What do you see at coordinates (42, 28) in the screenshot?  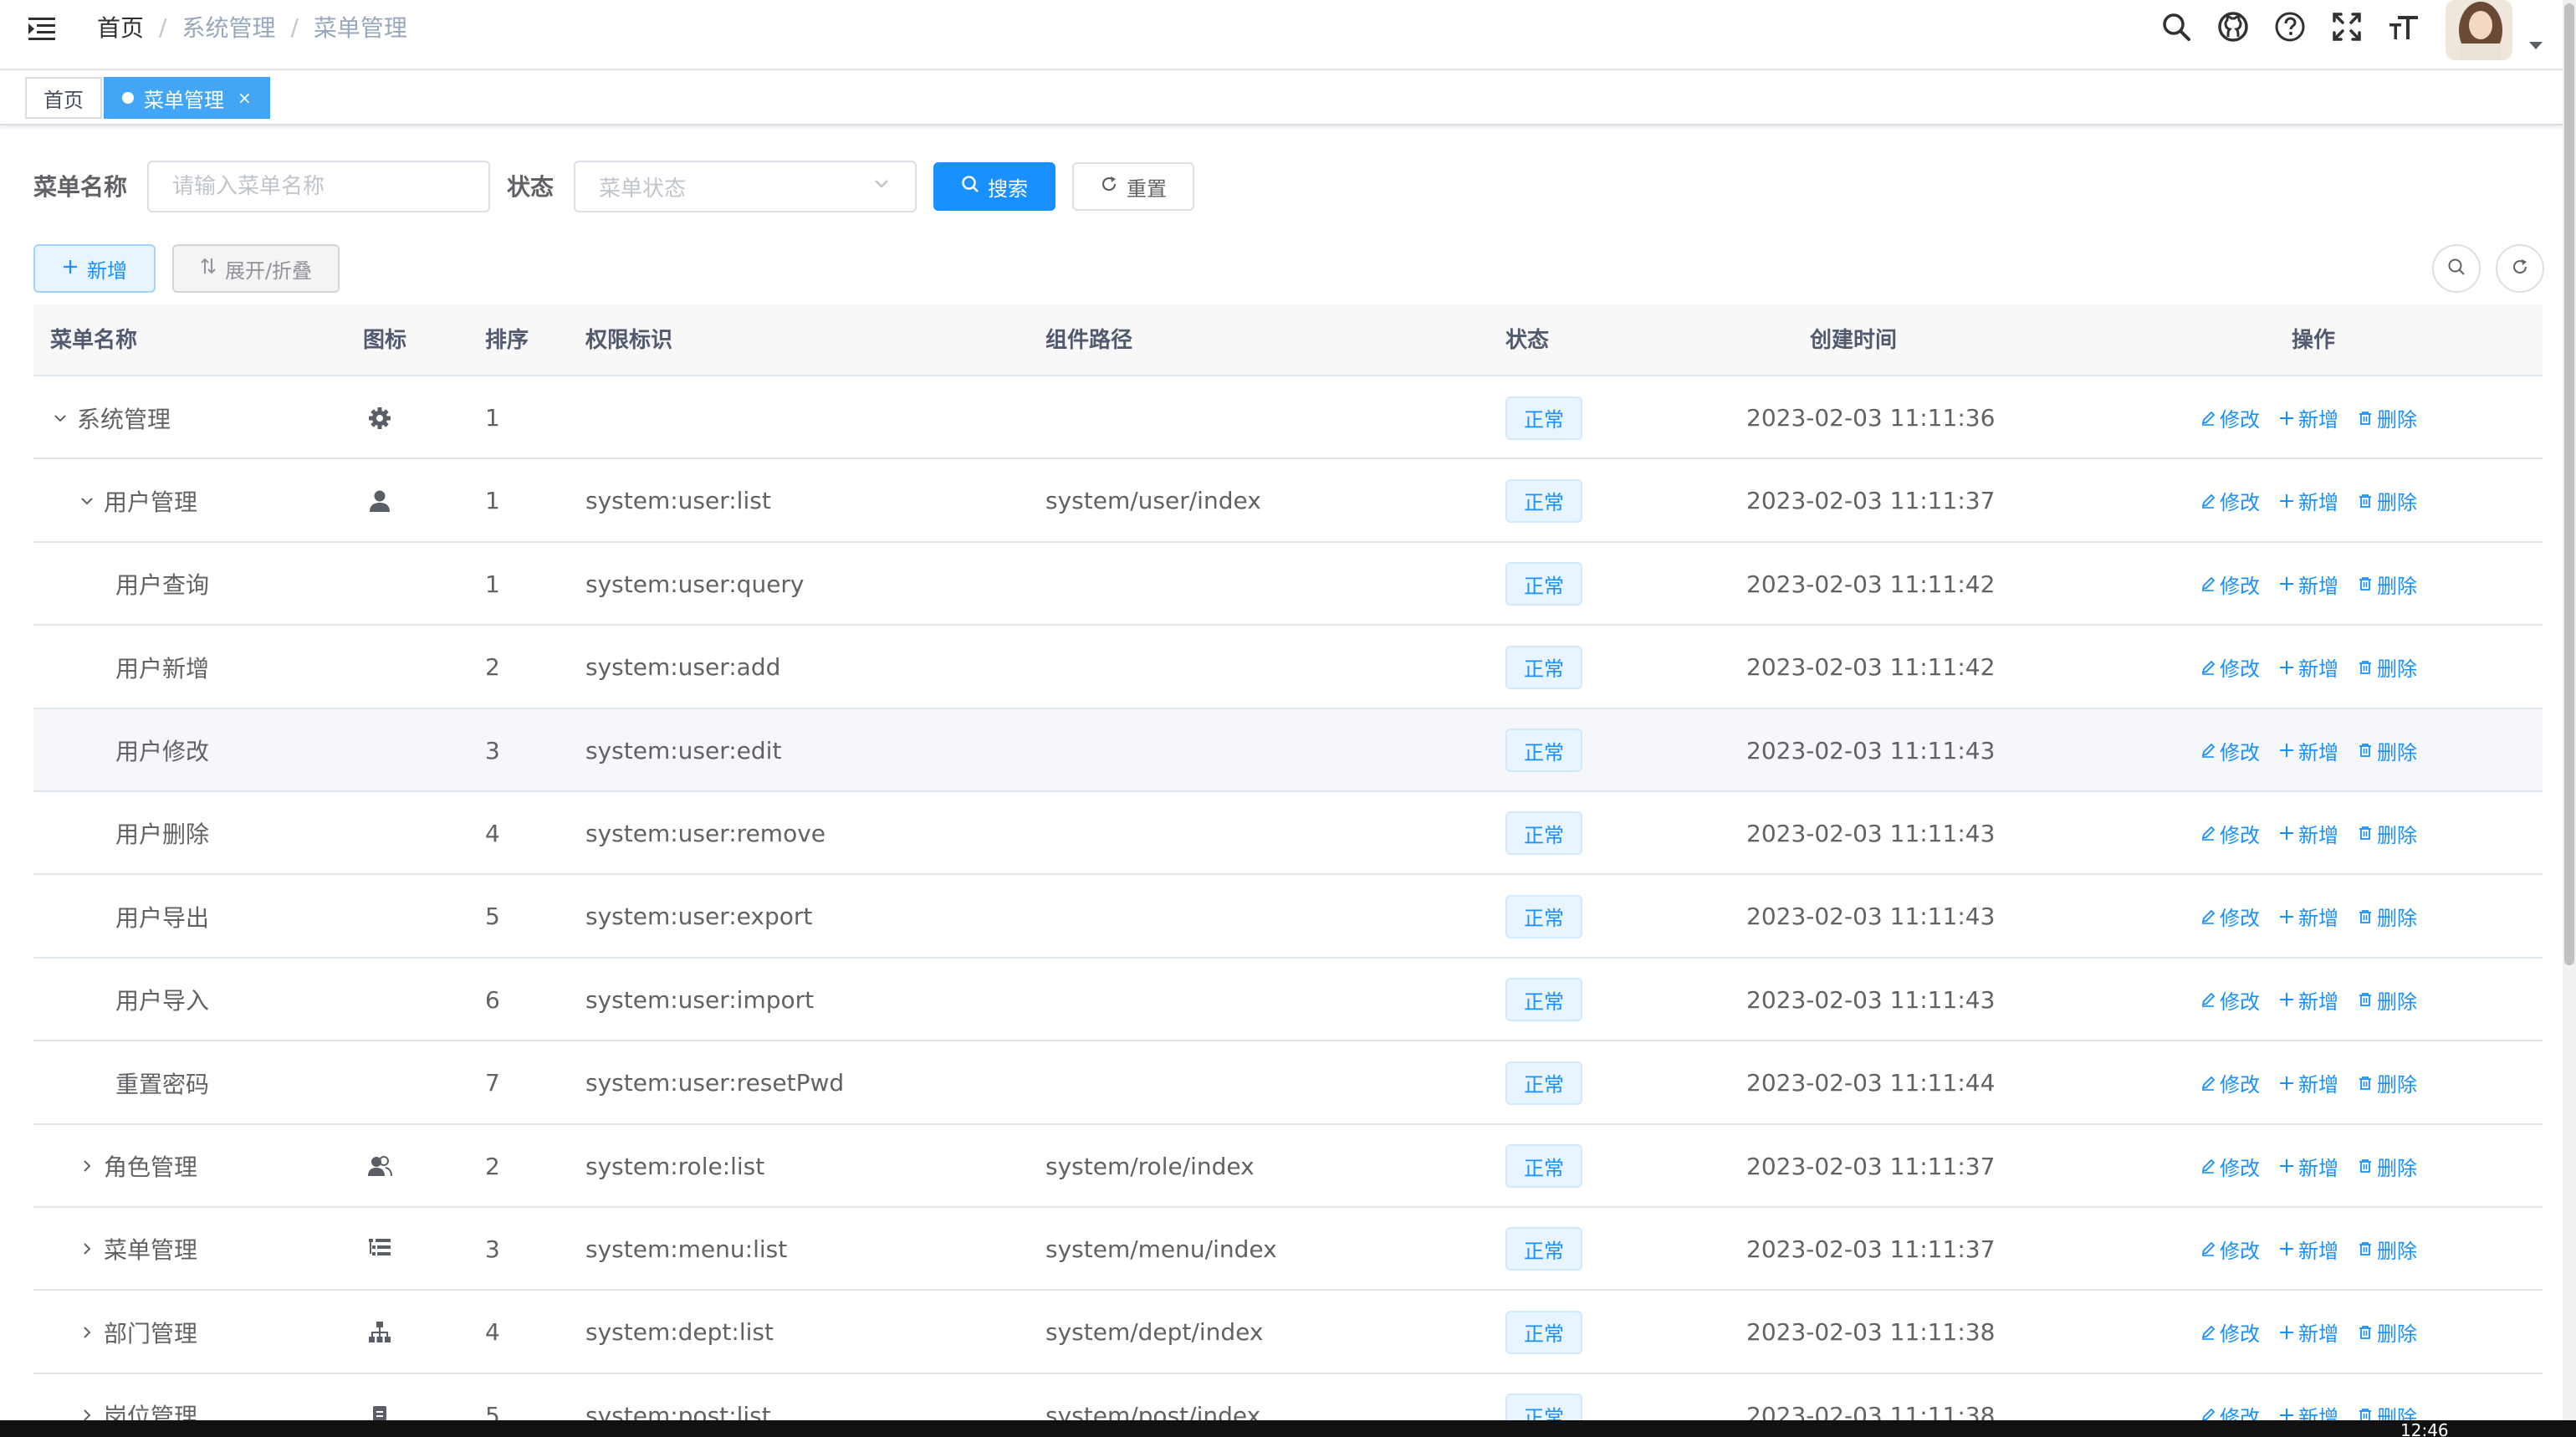 I see `hamburger-icon` at bounding box center [42, 28].